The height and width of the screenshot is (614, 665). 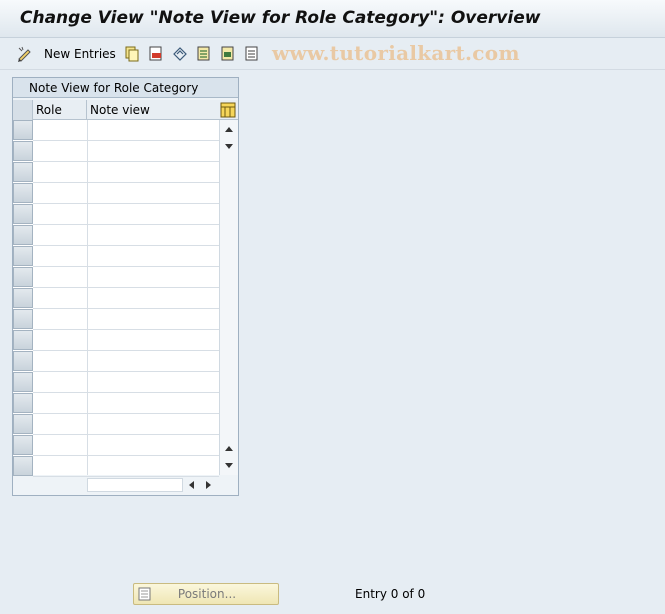 What do you see at coordinates (228, 54) in the screenshot?
I see `select-block-icon` at bounding box center [228, 54].